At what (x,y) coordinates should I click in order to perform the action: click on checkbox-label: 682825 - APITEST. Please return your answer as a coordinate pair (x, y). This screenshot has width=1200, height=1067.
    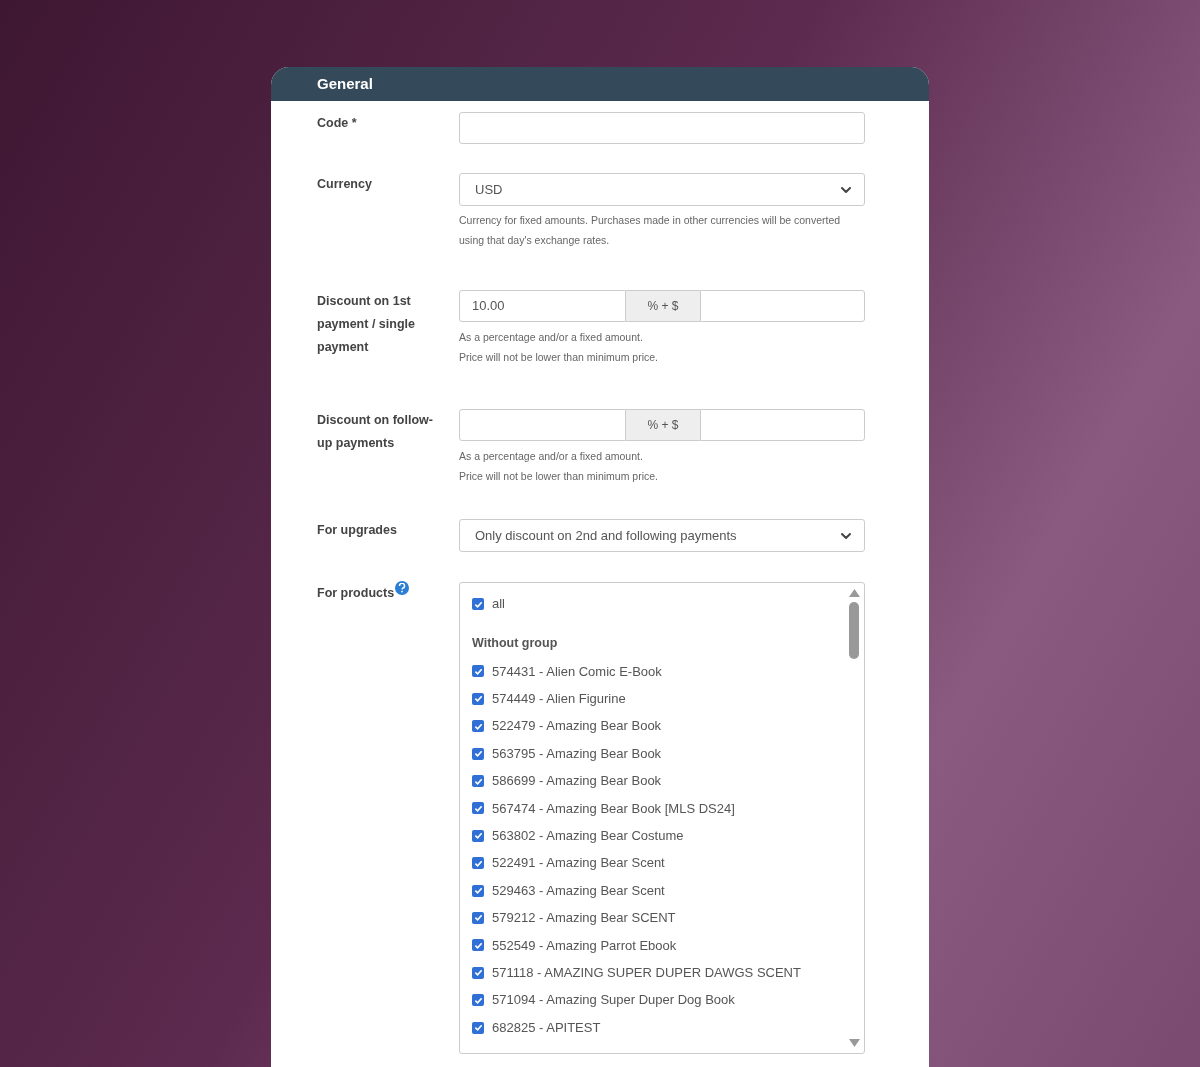
    Looking at the image, I should click on (546, 1027).